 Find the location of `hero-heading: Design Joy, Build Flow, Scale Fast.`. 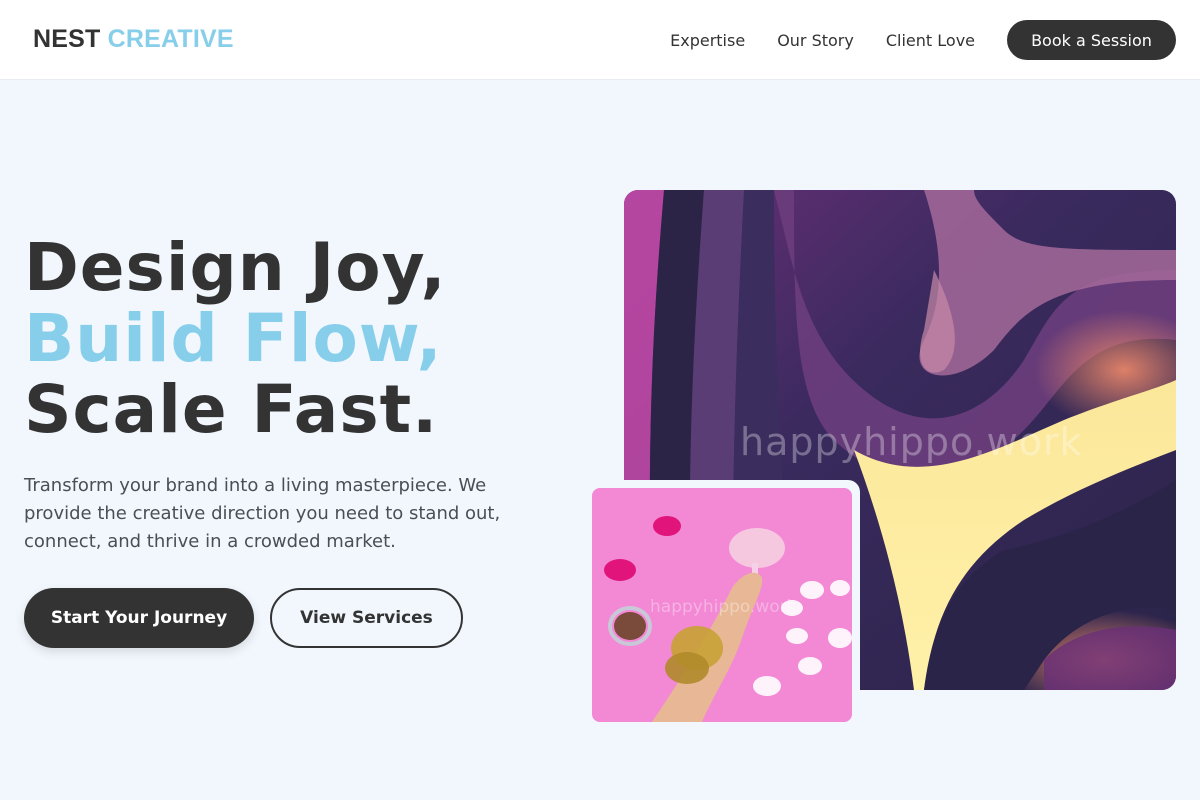

hero-heading: Design Joy, Build Flow, Scale Fast. is located at coordinates (235, 338).